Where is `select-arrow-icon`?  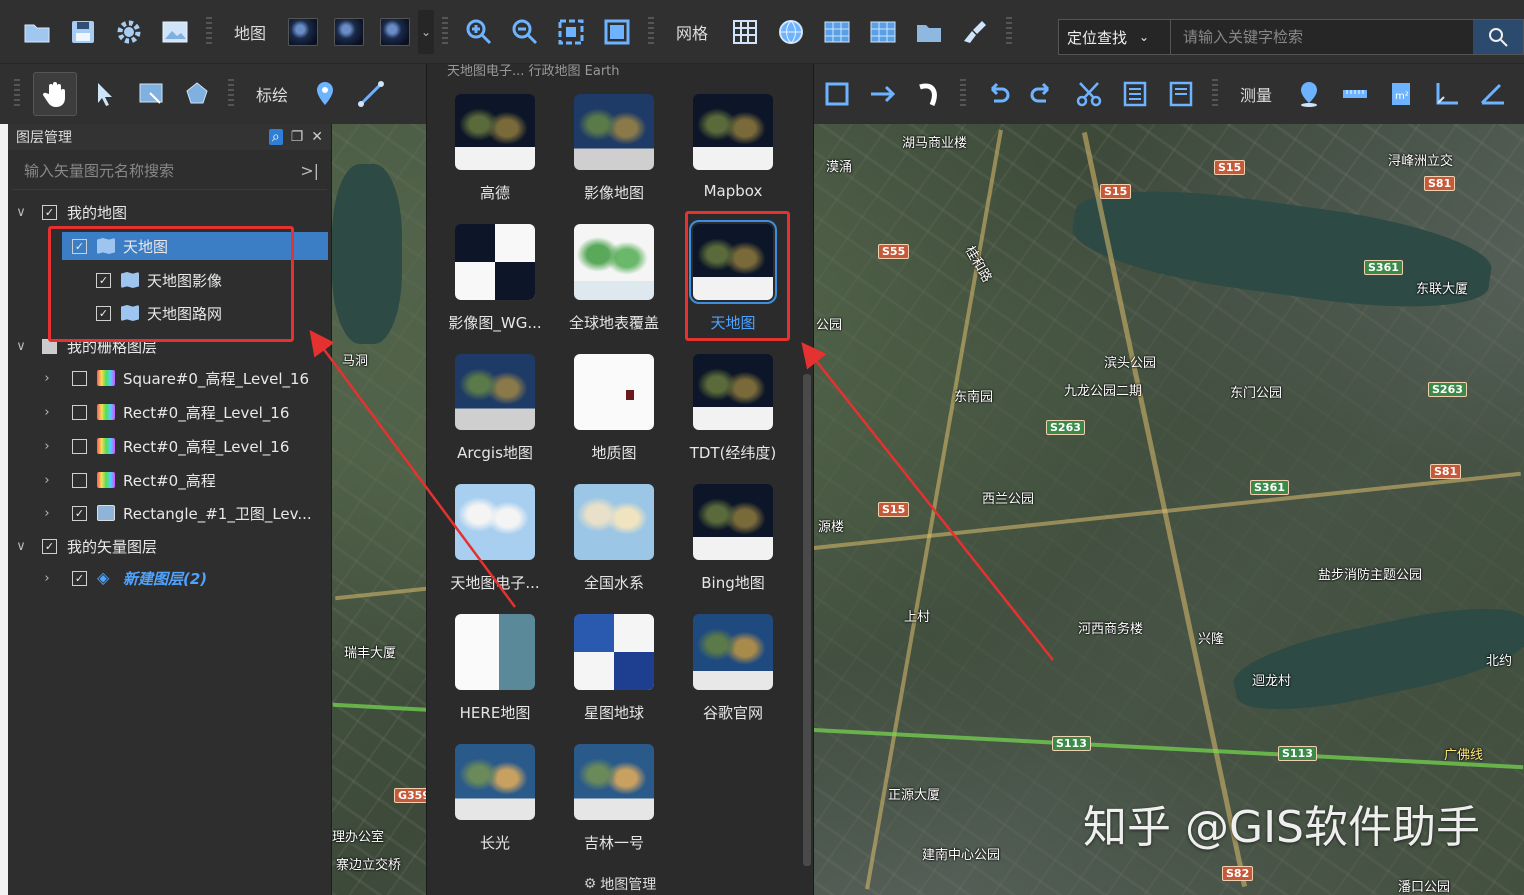 select-arrow-icon is located at coordinates (105, 94).